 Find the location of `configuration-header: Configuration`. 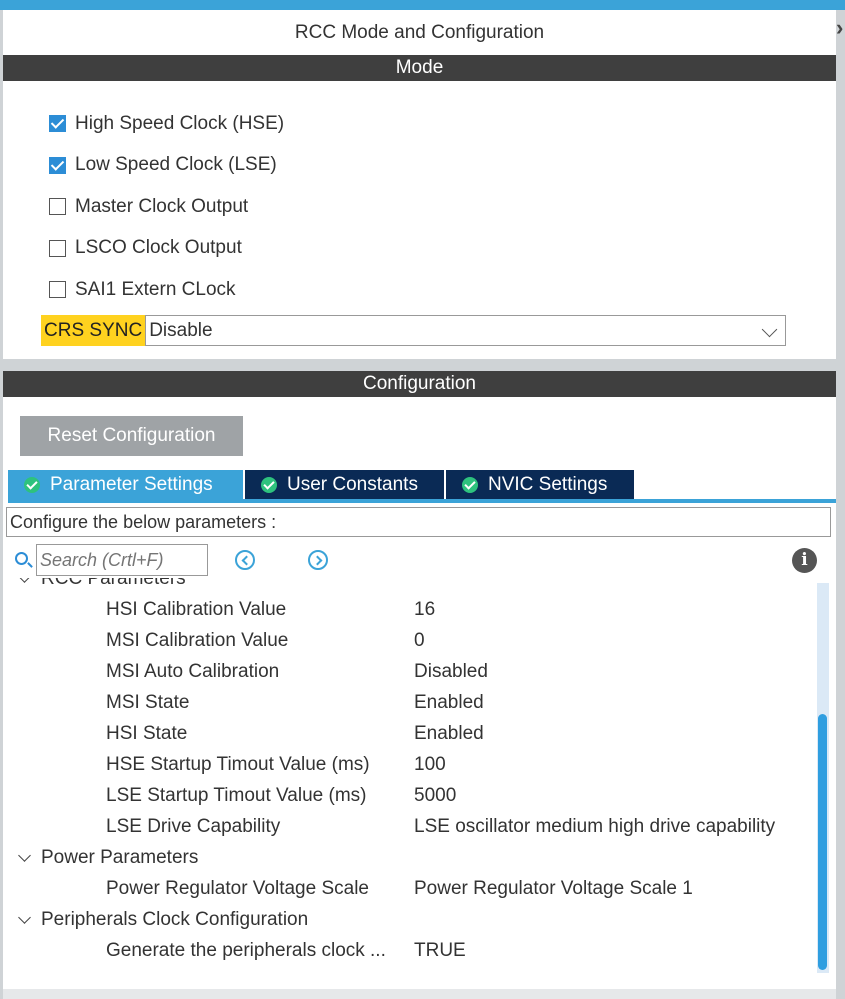

configuration-header: Configuration is located at coordinates (419, 384).